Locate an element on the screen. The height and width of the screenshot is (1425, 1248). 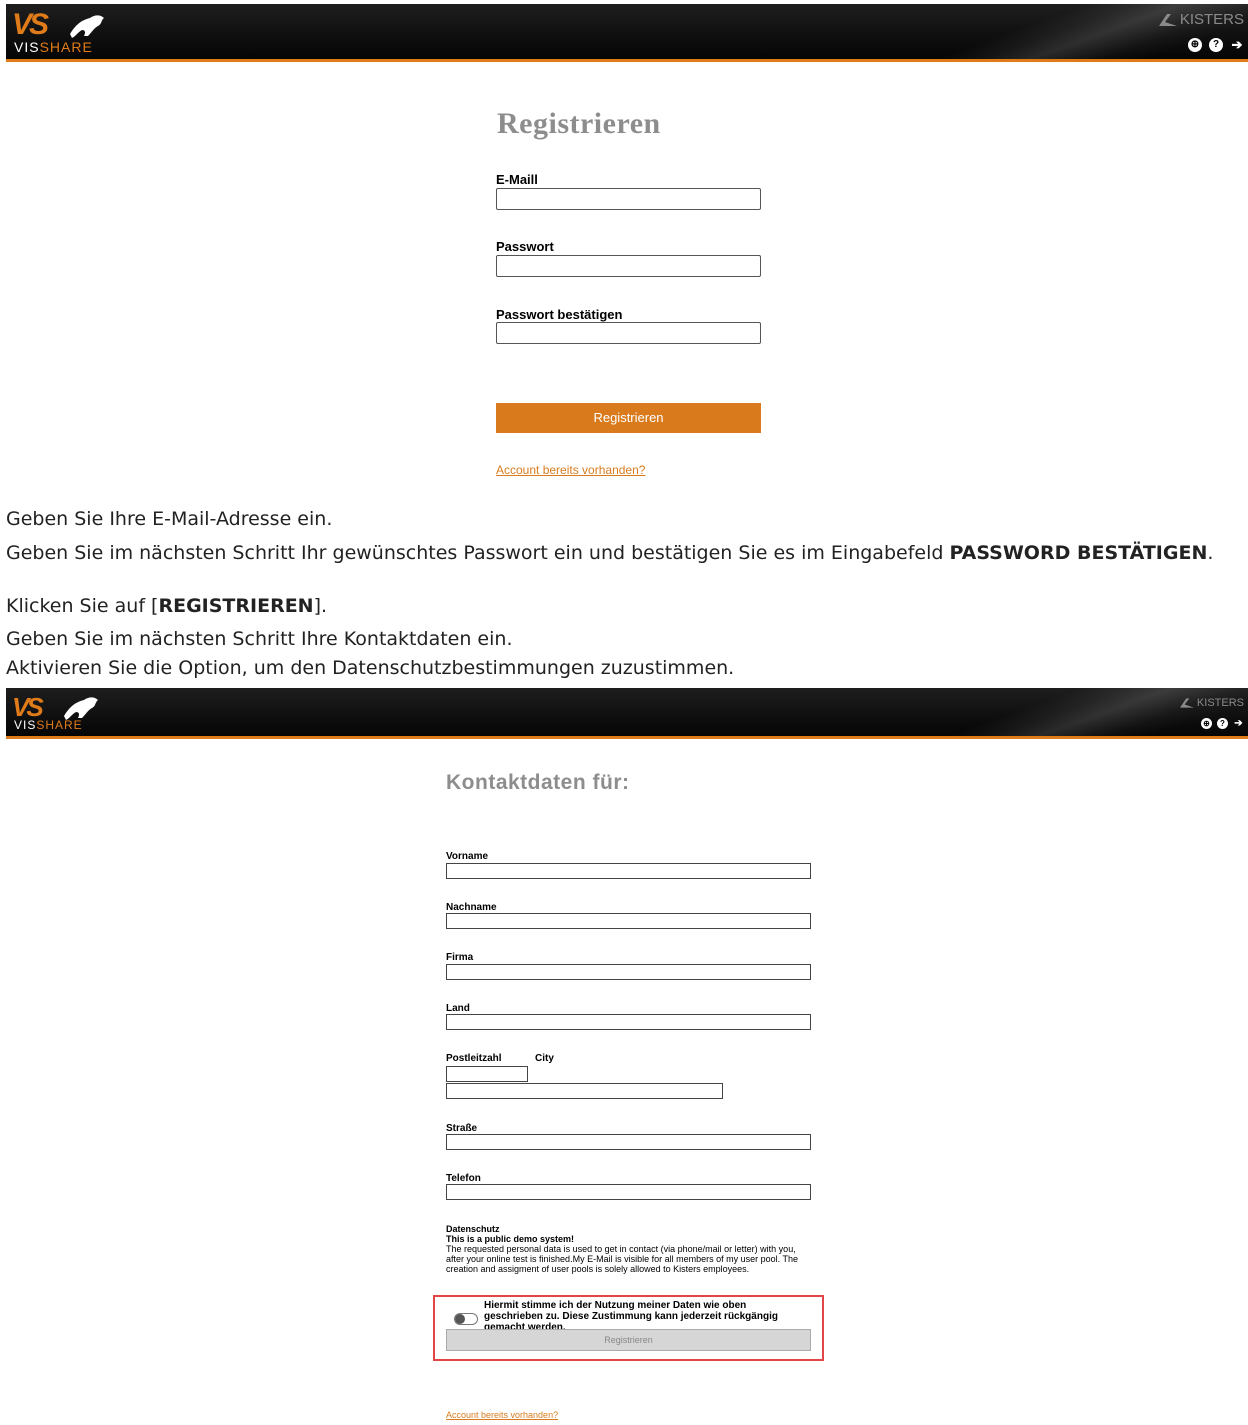
company-field is located at coordinates (628, 972).